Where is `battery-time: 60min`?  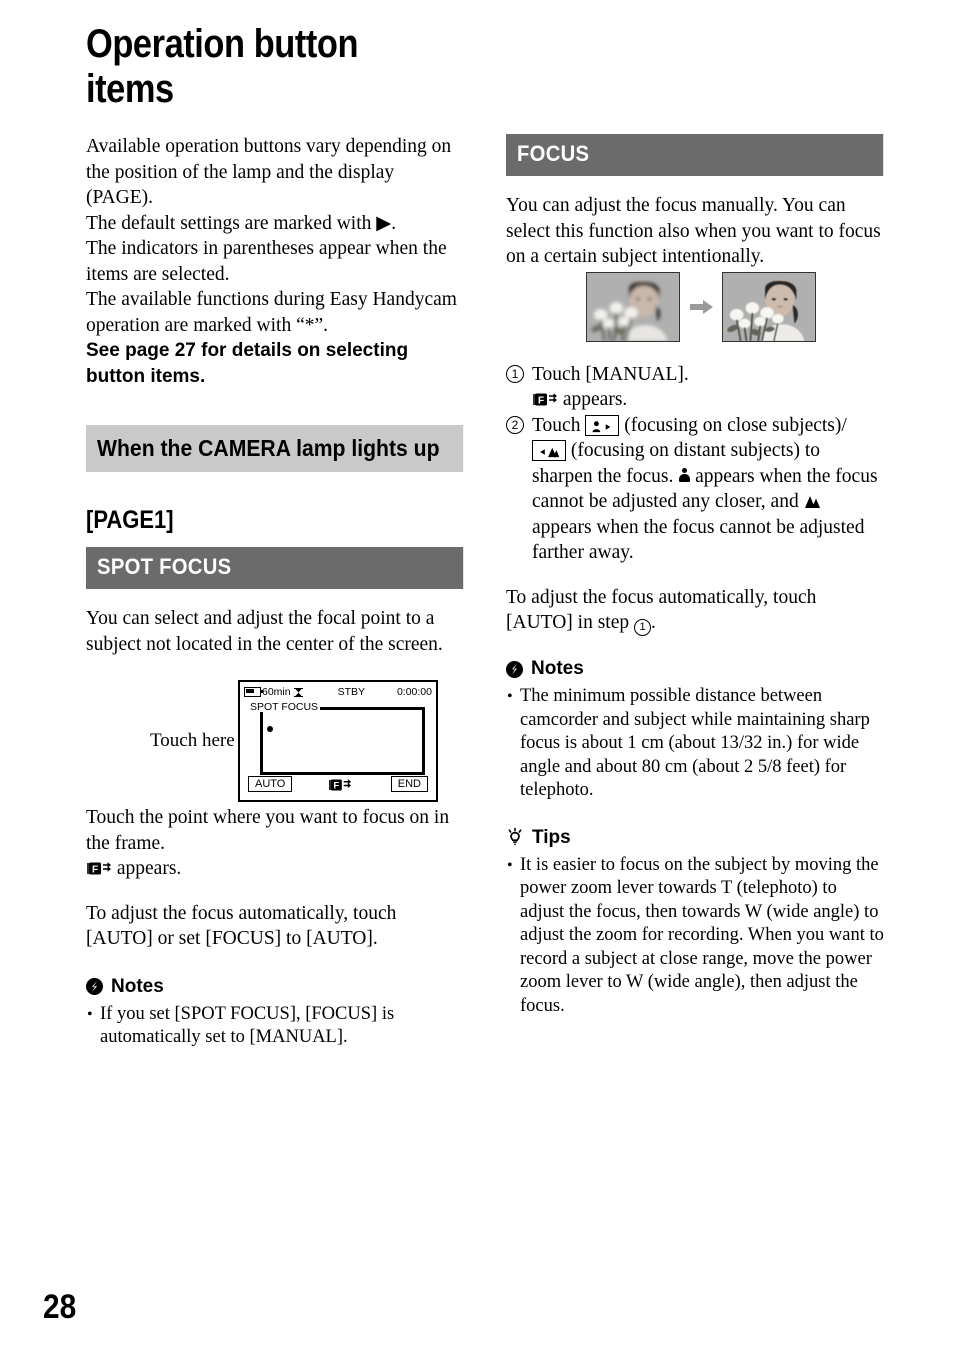
battery-time: 60min is located at coordinates (276, 692).